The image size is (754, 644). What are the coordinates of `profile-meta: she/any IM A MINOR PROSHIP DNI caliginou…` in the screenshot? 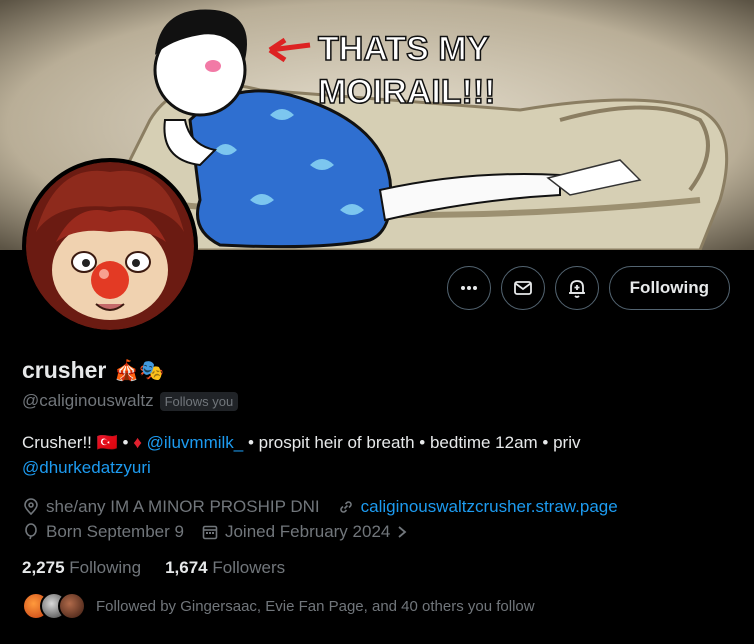 It's located at (325, 519).